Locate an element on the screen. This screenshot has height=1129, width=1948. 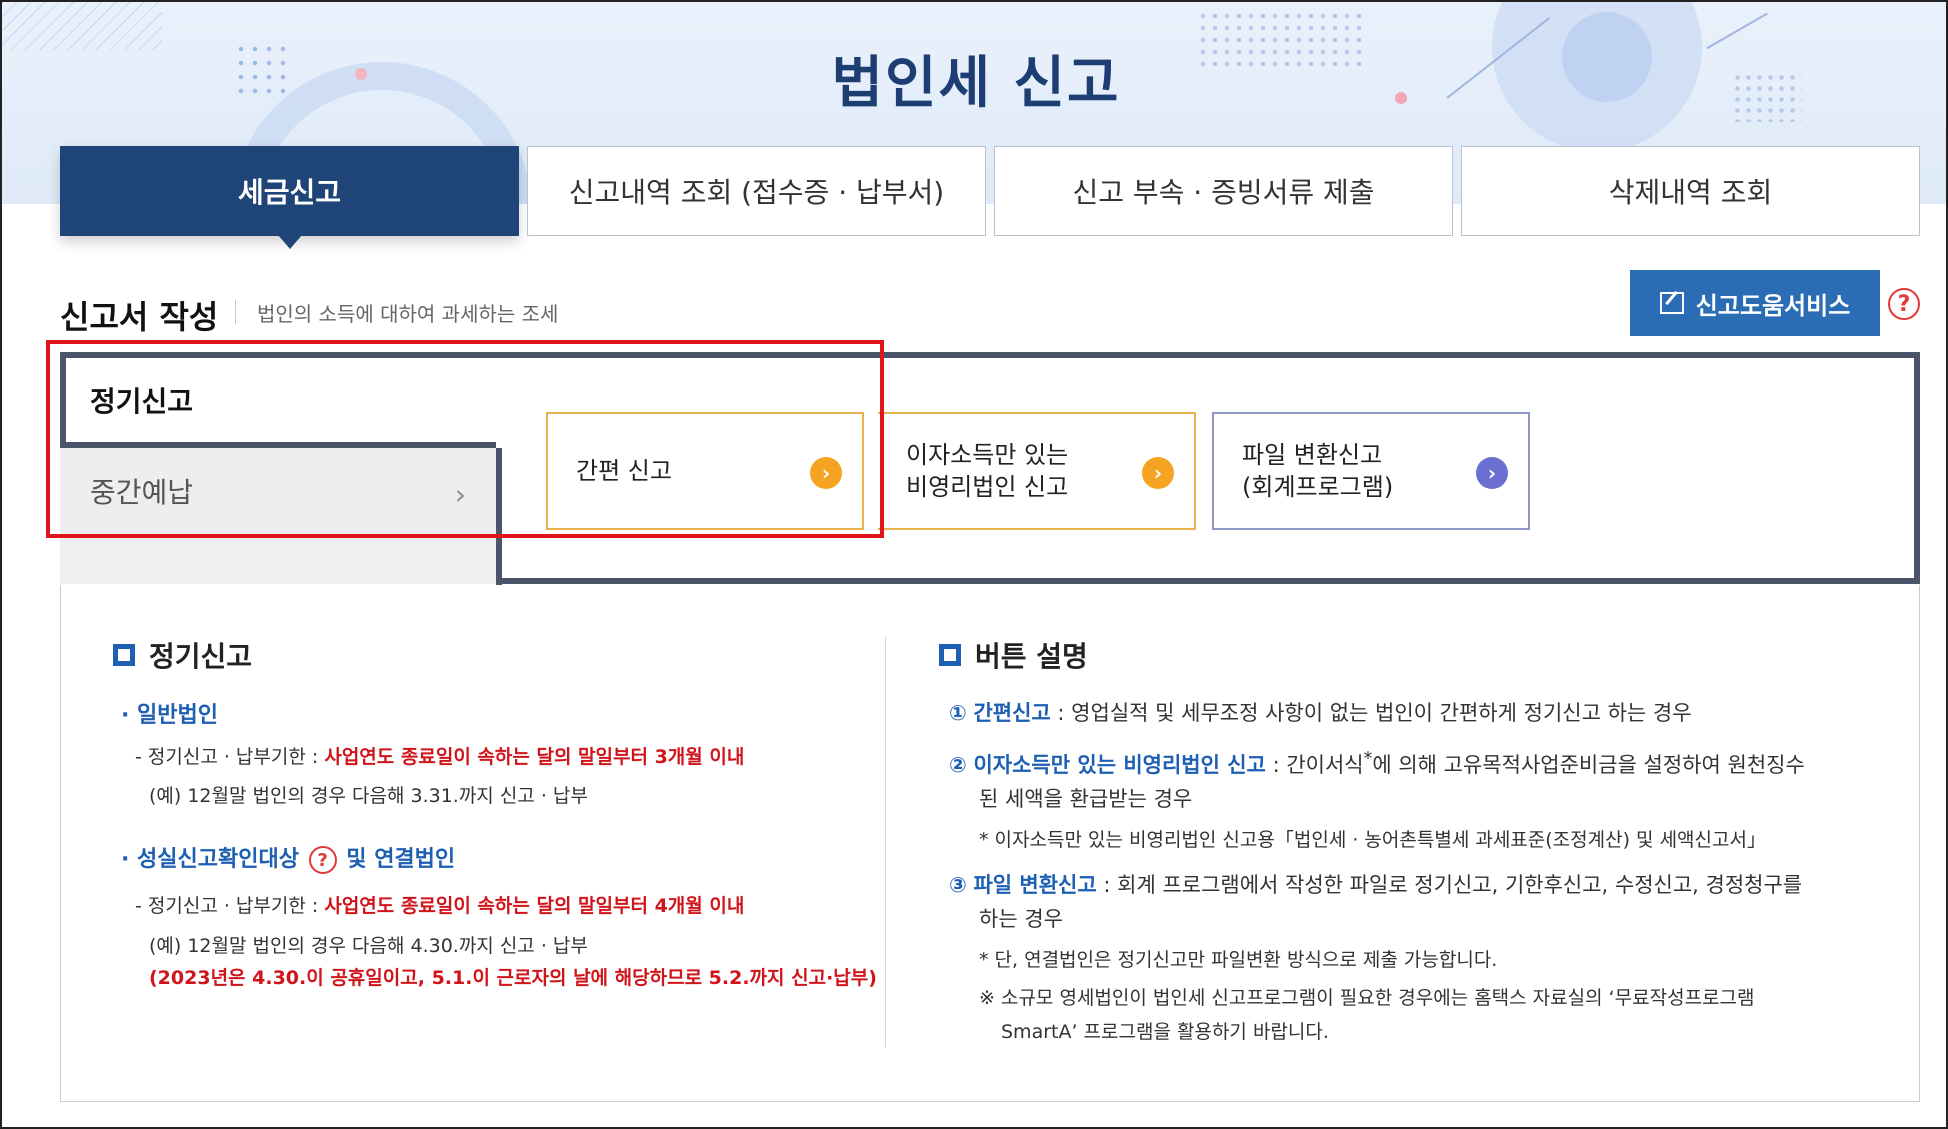
general-corp-heading: · 일반법인 is located at coordinates (169, 715).